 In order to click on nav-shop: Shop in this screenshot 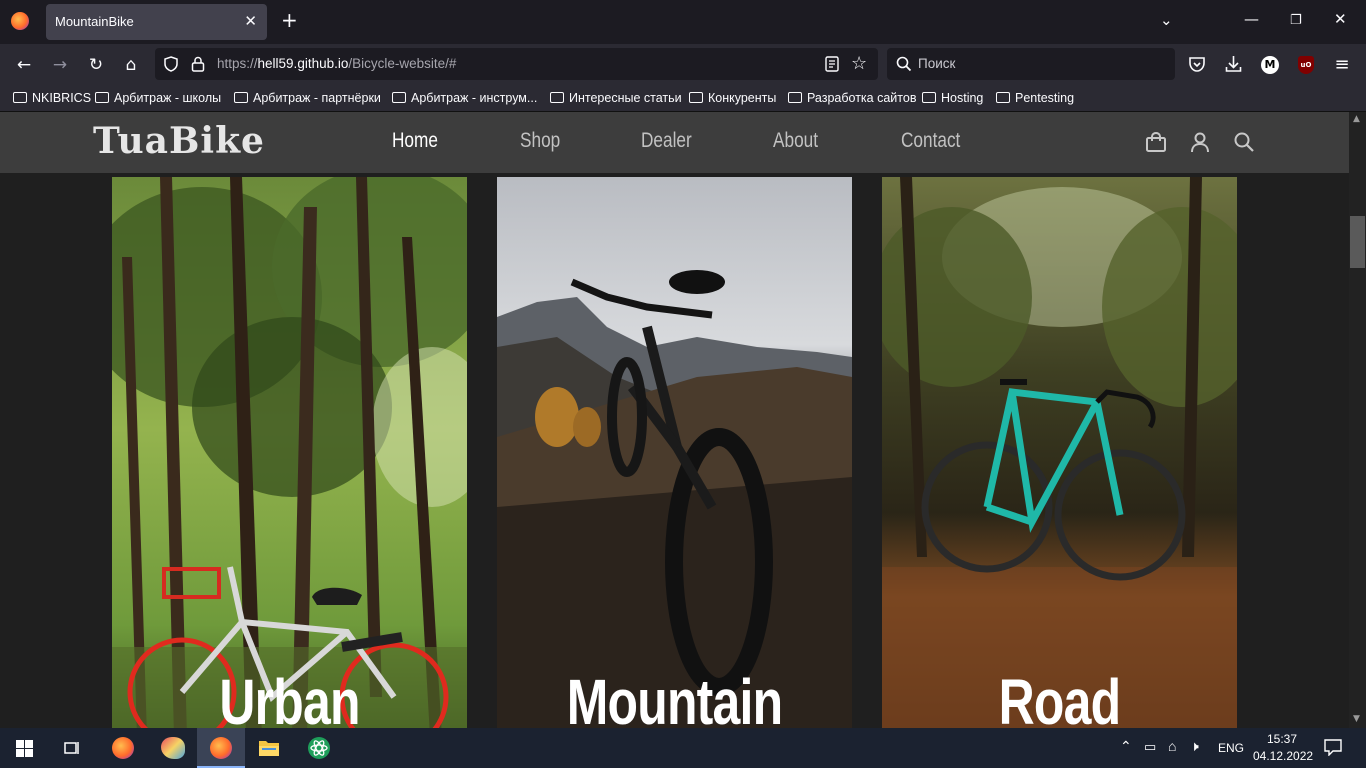, I will do `click(540, 141)`.